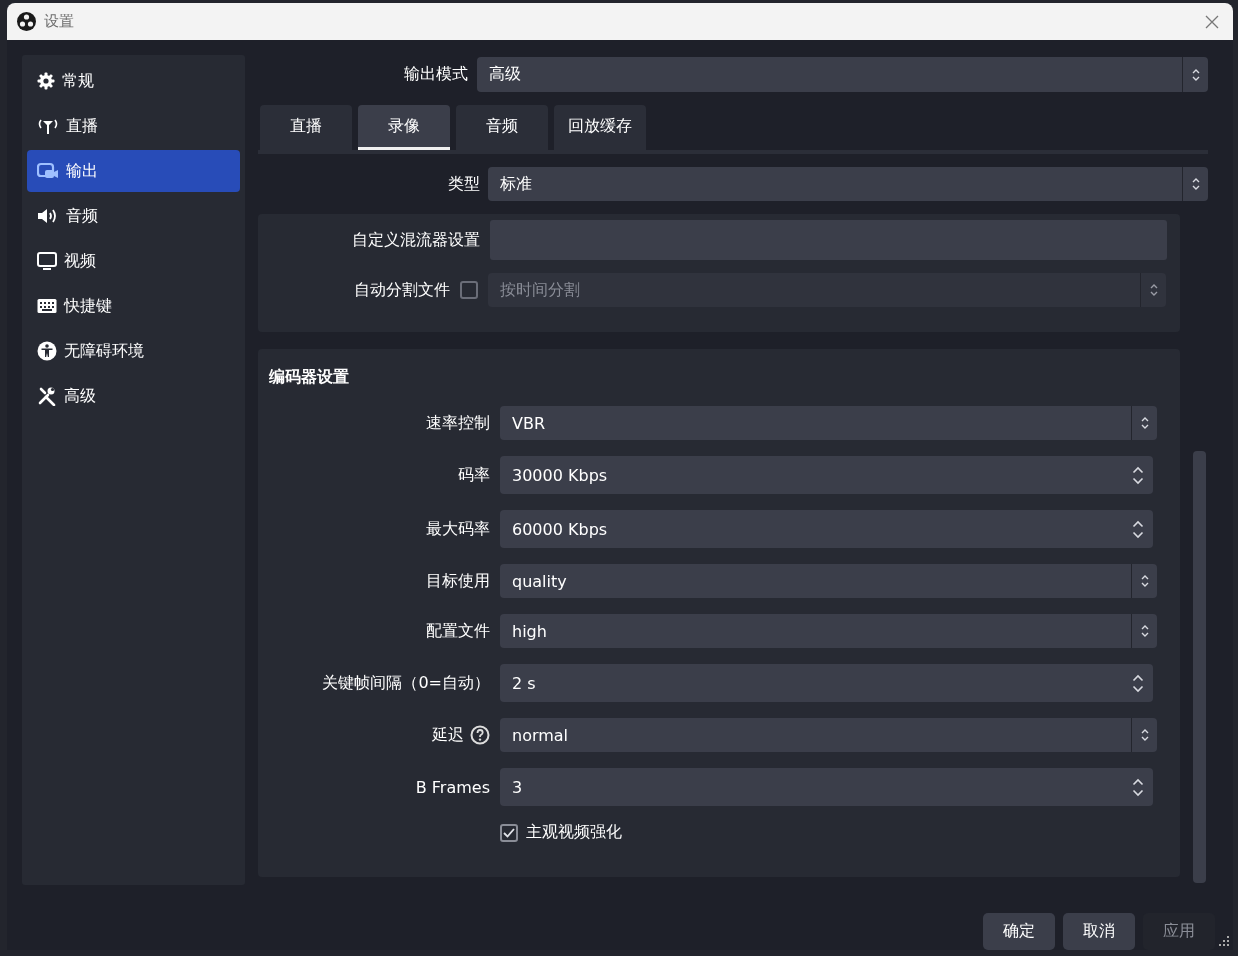 The width and height of the screenshot is (1238, 956). I want to click on field-label: 速率控制, so click(458, 423).